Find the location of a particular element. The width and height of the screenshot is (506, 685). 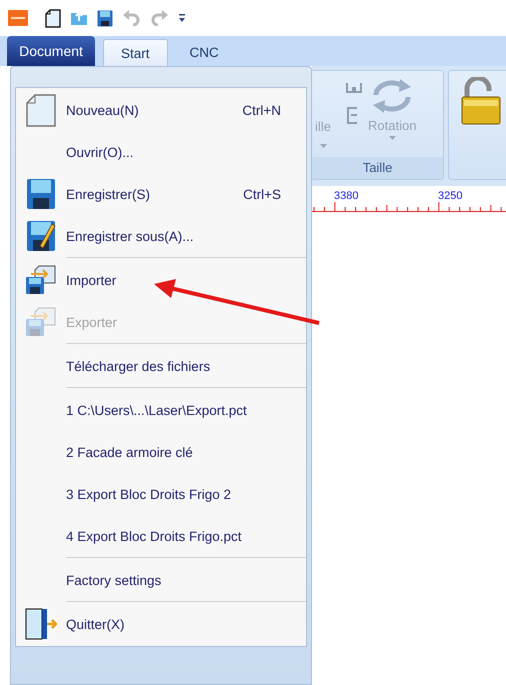

exit-door-icon is located at coordinates (41, 624).